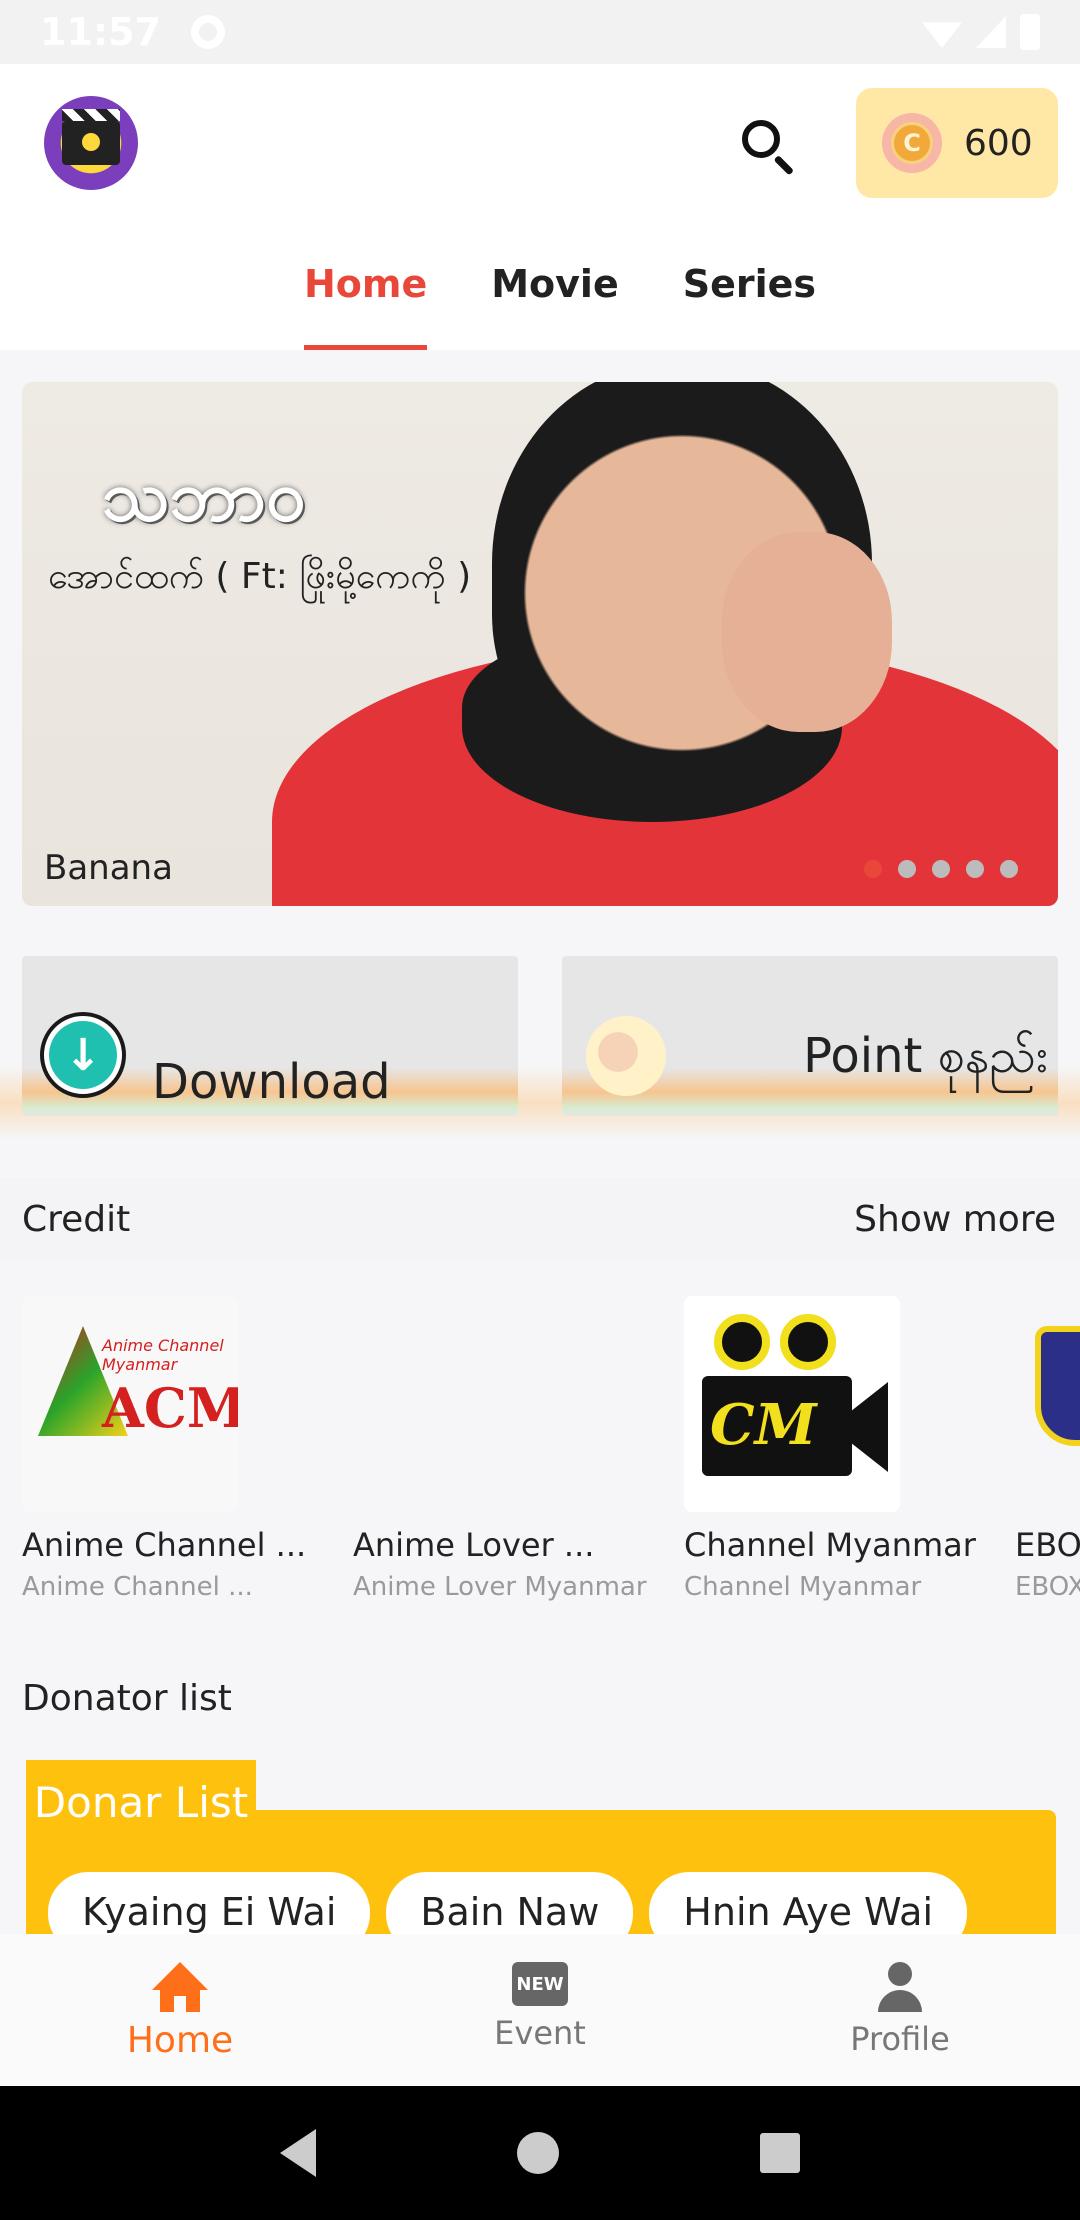 Image resolution: width=1080 pixels, height=2220 pixels. I want to click on coin-balance-badge: C 600, so click(957, 143).